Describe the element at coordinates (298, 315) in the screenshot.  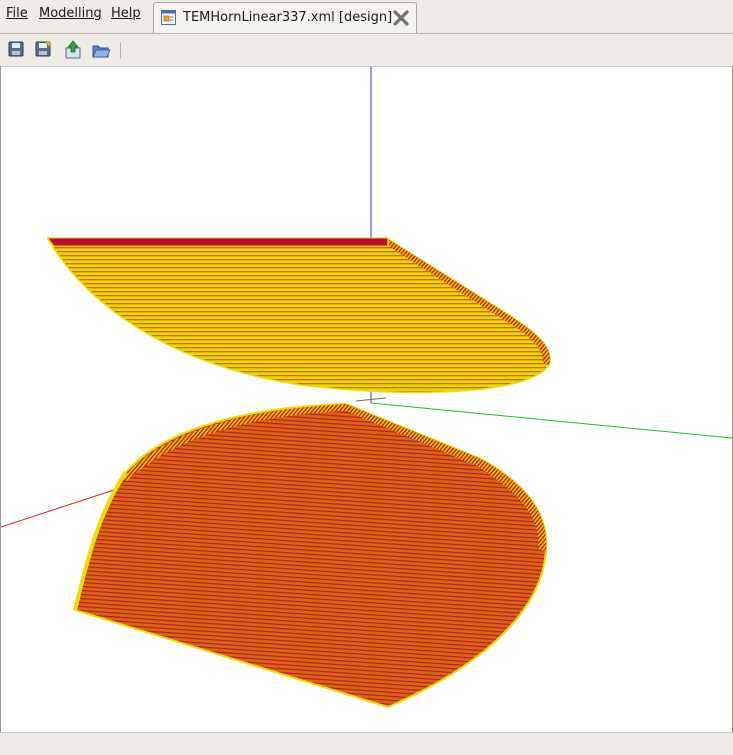
I see `upper-horn-plate` at that location.